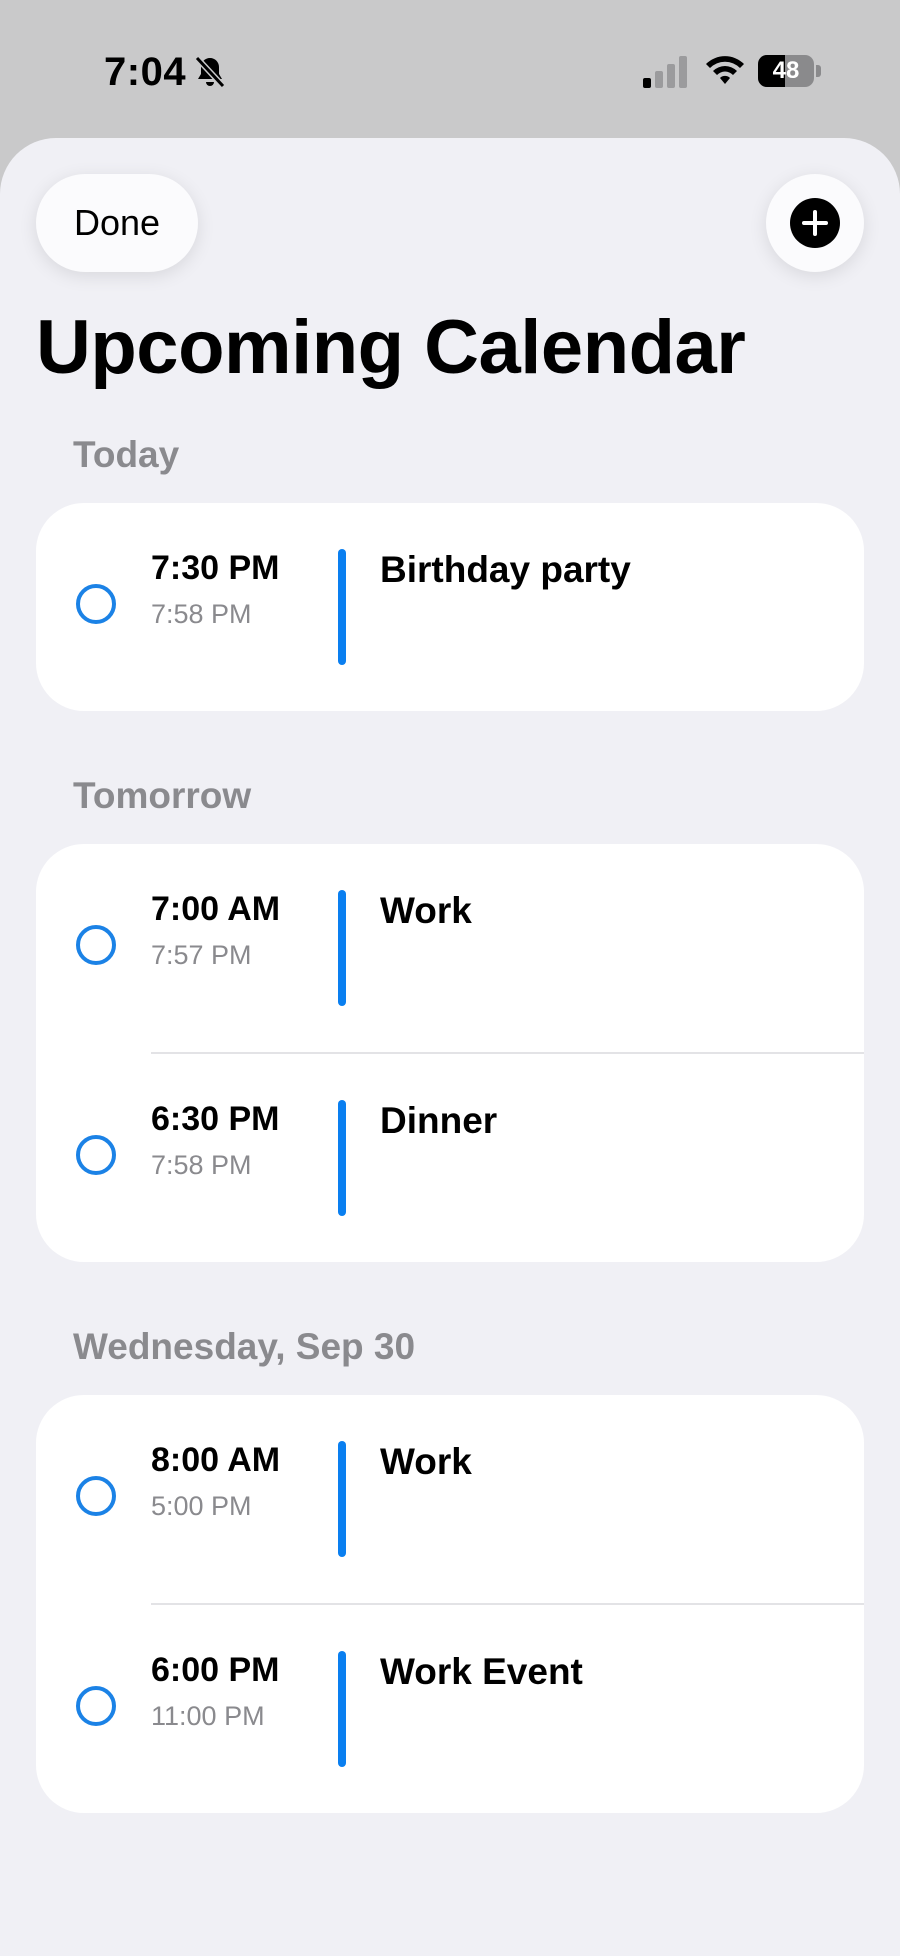 This screenshot has width=900, height=1956. I want to click on done-button: Done, so click(117, 223).